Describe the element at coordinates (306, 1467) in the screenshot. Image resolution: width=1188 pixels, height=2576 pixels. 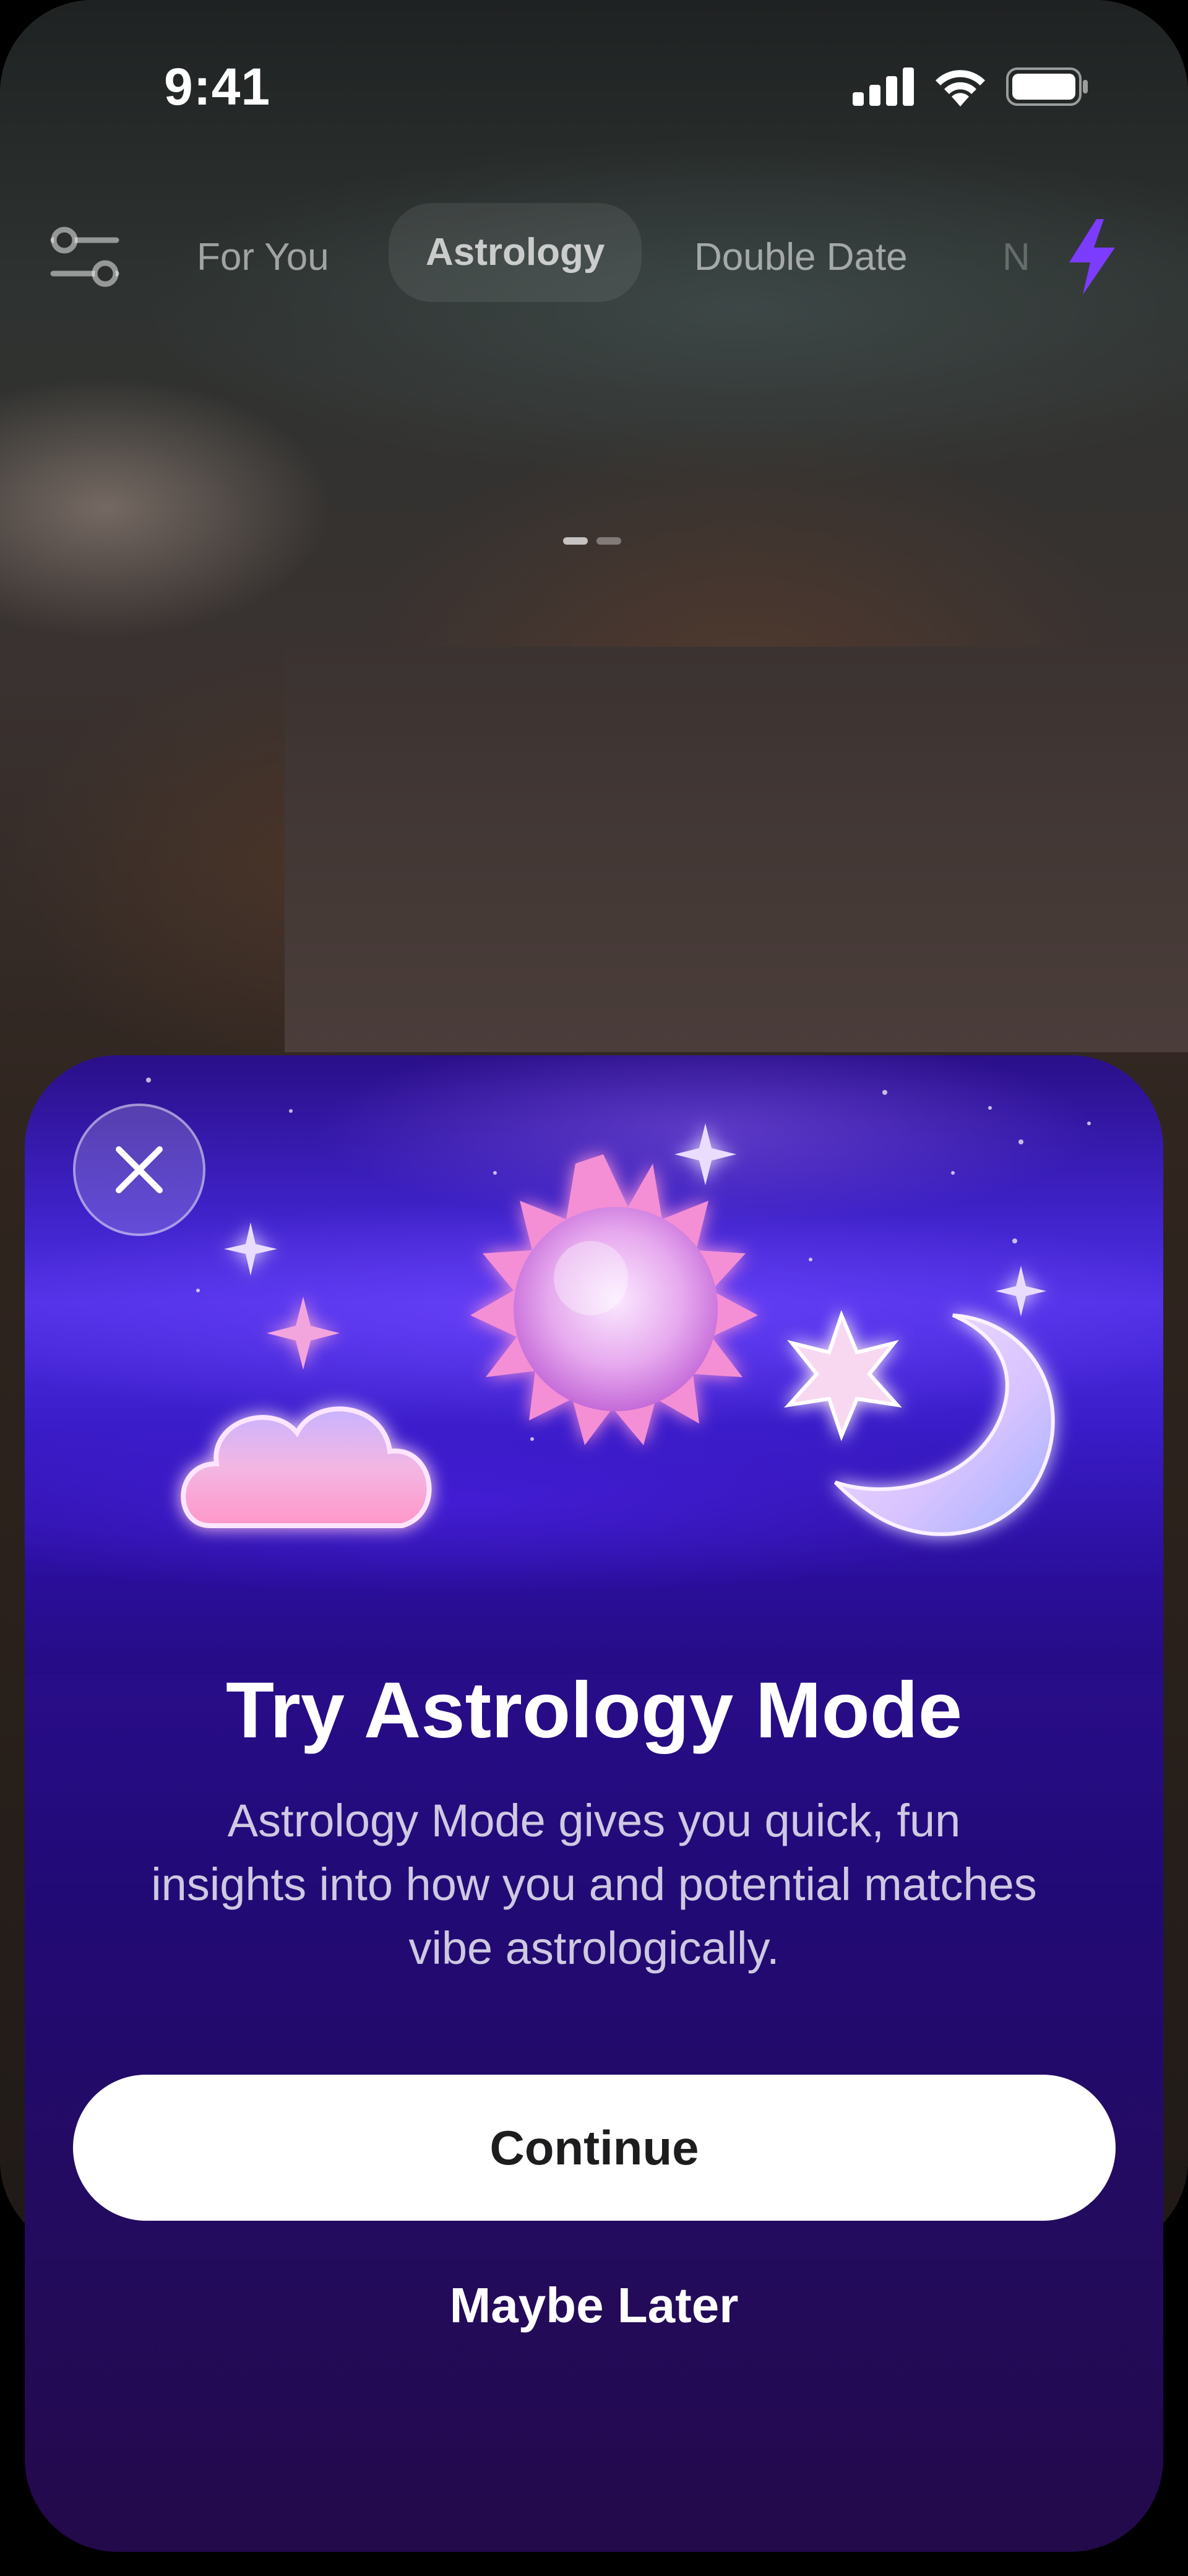
I see `cloud-icon` at that location.